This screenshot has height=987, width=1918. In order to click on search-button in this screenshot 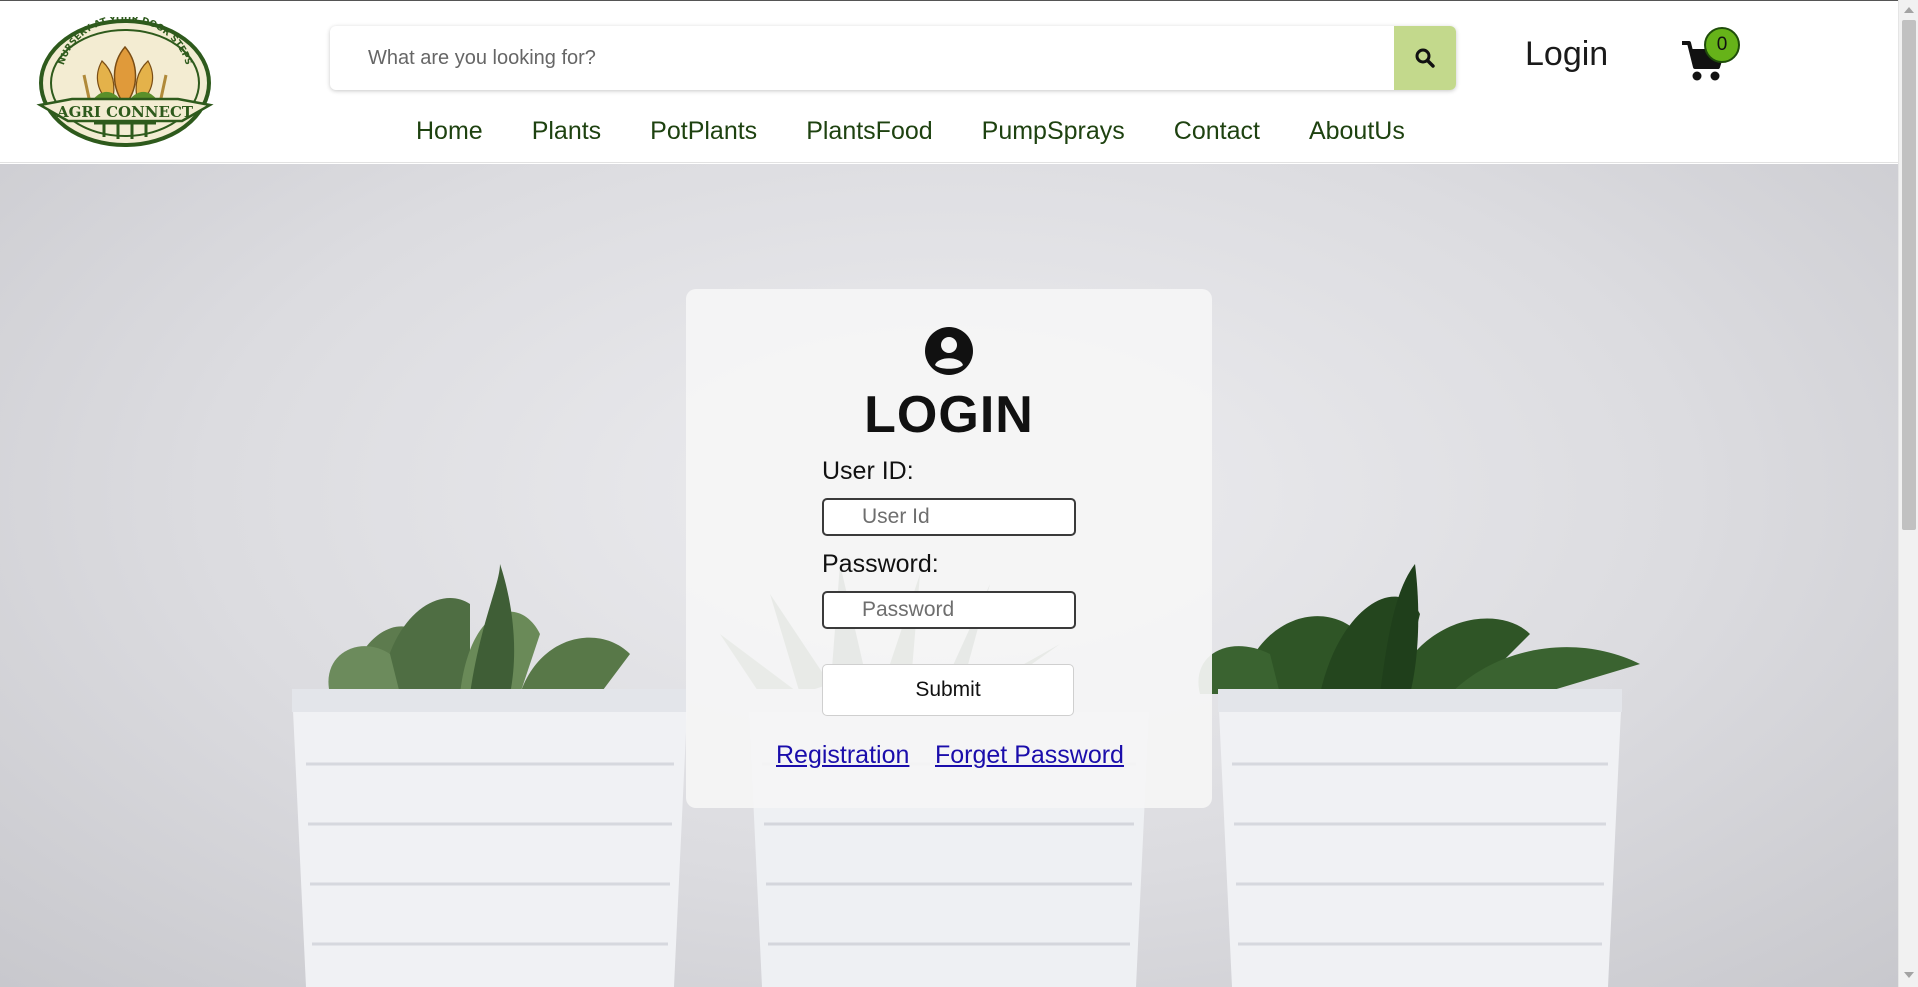, I will do `click(1425, 58)`.